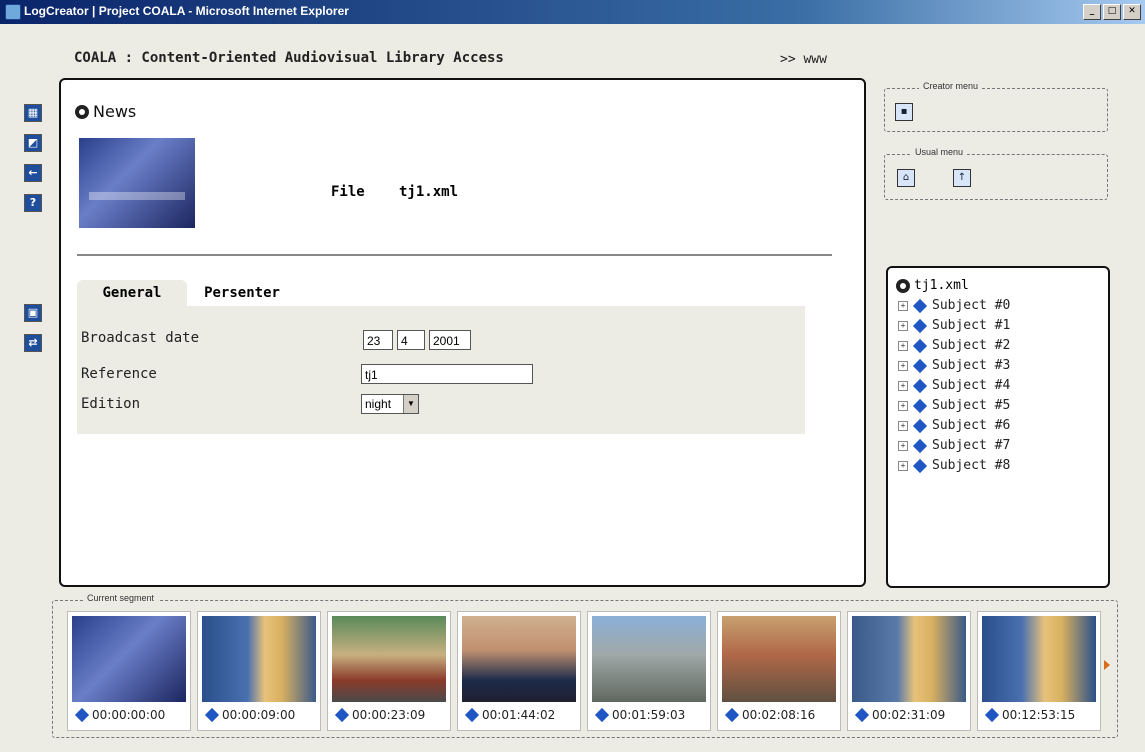  What do you see at coordinates (447, 374) in the screenshot?
I see `reference-field: tj1` at bounding box center [447, 374].